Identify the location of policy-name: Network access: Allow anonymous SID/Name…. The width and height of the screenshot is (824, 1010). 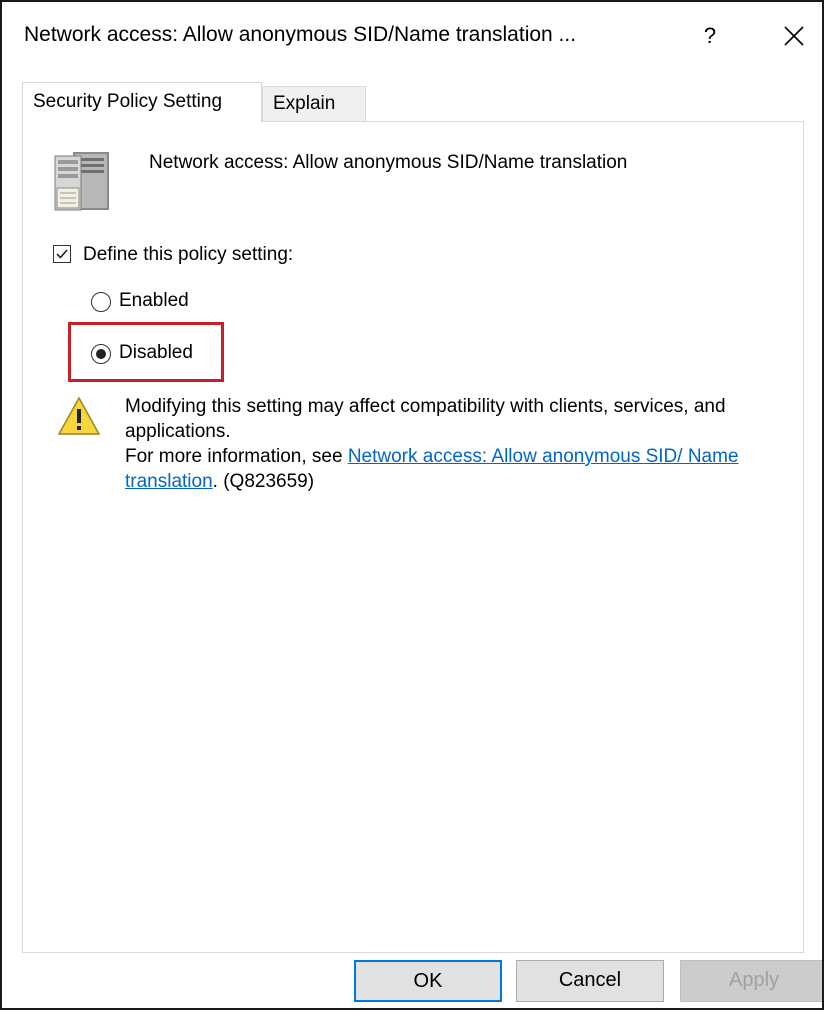
(388, 162).